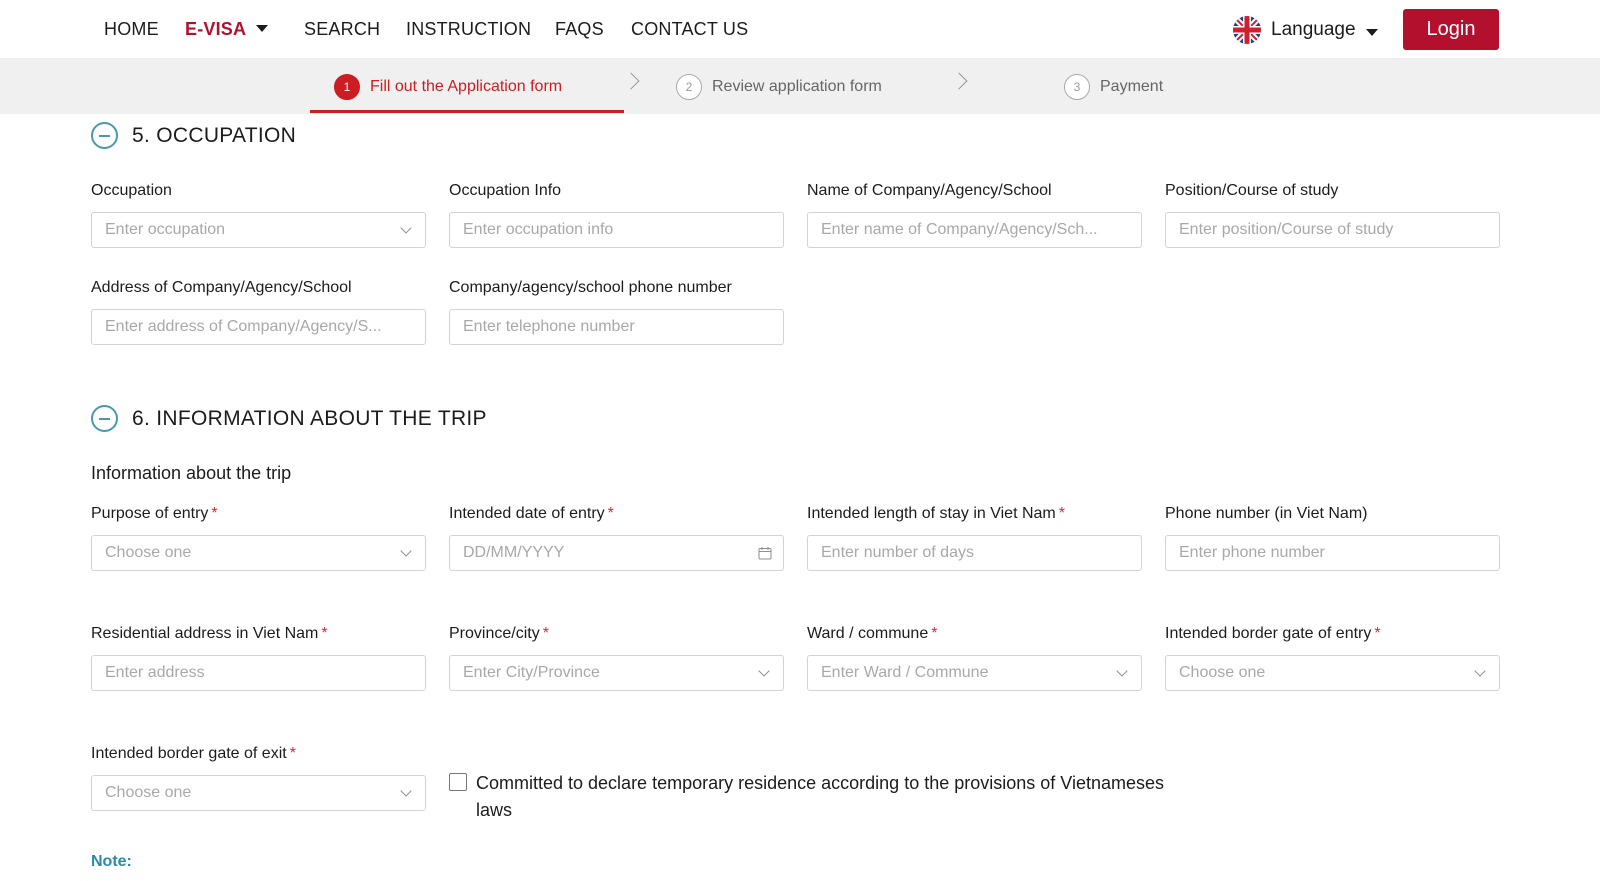  I want to click on field-label: Name of Company/Agency/School, so click(929, 190).